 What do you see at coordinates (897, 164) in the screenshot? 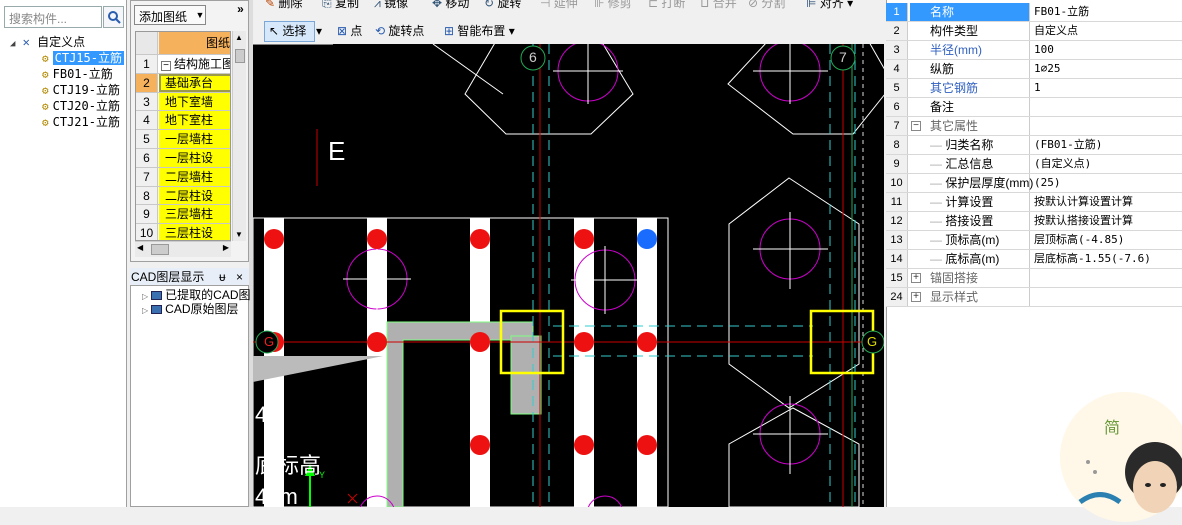
I see `property-number: 9` at bounding box center [897, 164].